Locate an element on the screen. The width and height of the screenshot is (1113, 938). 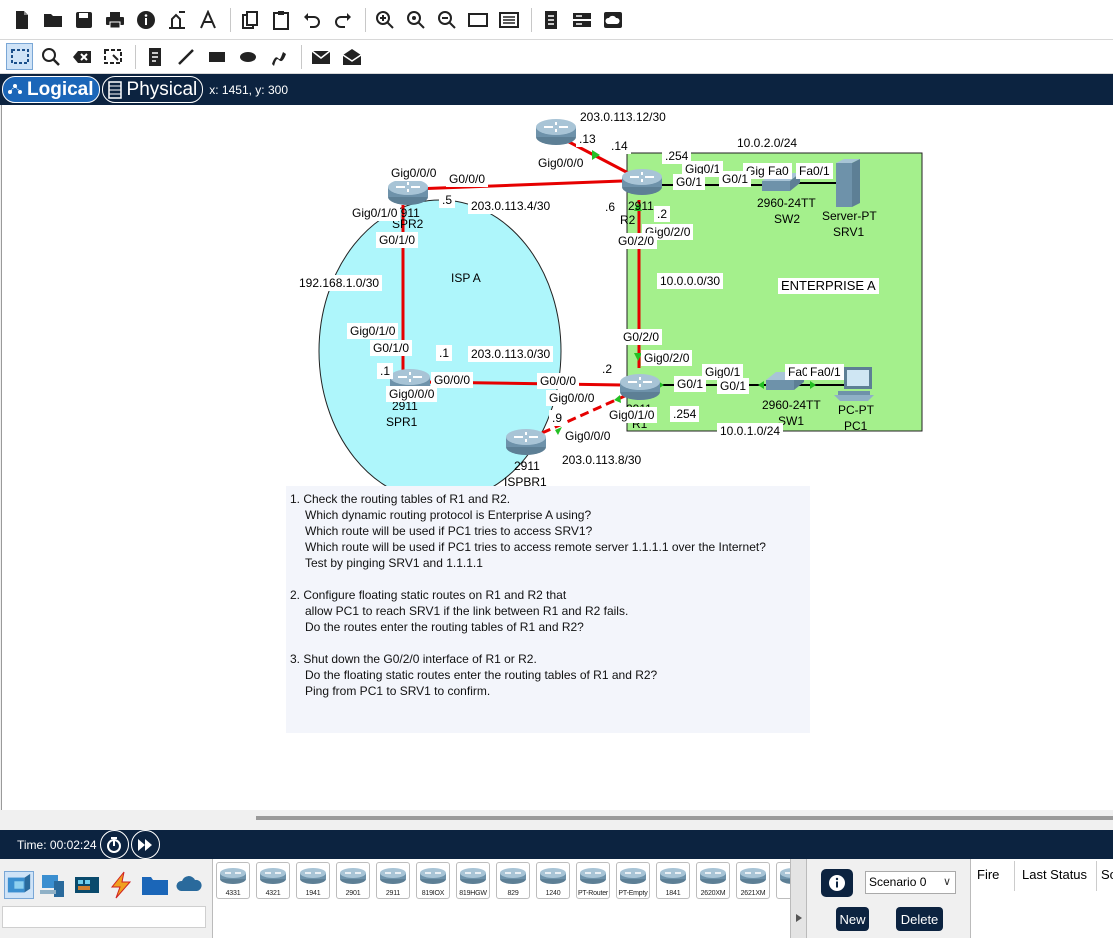
router-model-tile: 2911 is located at coordinates (393, 880).